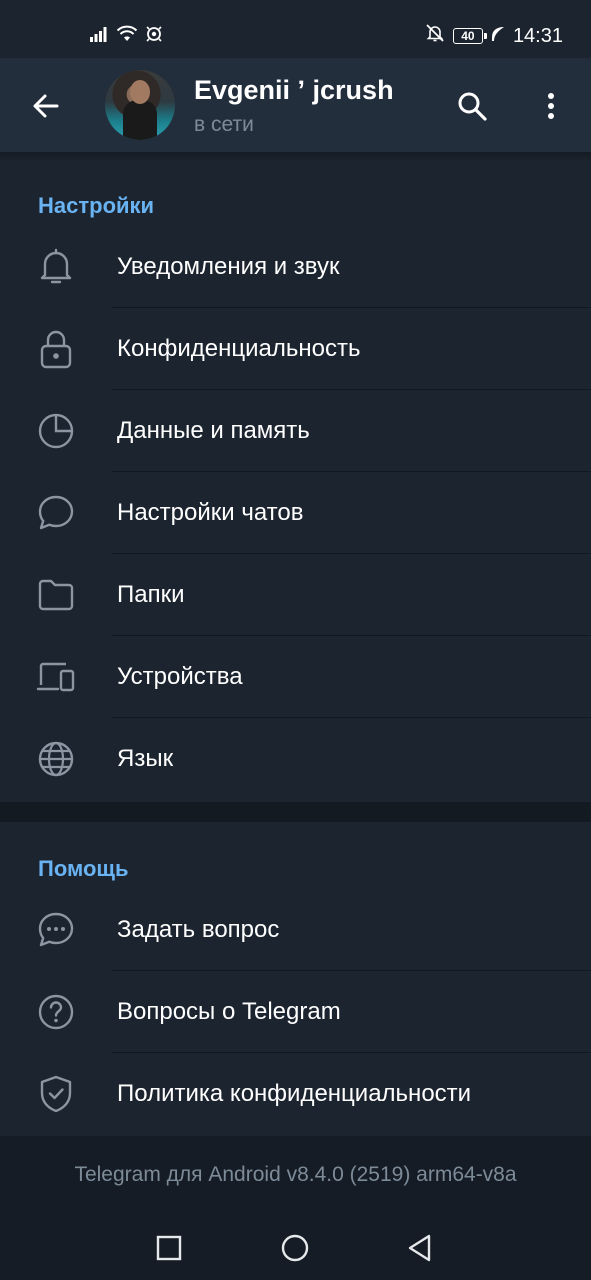 This screenshot has width=591, height=1280. I want to click on avatar, so click(140, 105).